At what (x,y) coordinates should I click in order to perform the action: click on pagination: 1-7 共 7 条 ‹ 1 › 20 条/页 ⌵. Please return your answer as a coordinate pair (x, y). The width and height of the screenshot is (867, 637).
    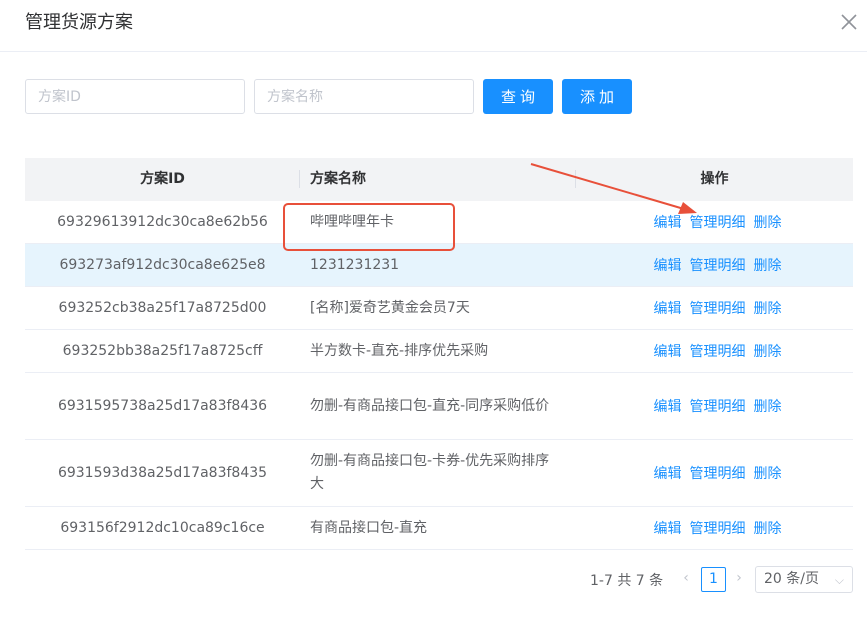
    Looking at the image, I should click on (433, 580).